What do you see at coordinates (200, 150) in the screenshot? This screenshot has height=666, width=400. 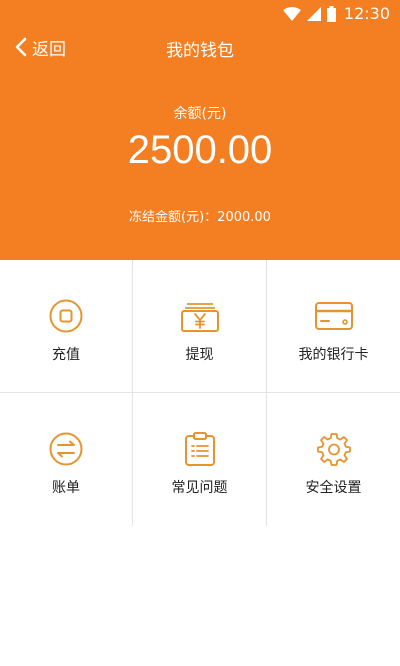 I see `balance-value: 2500.00` at bounding box center [200, 150].